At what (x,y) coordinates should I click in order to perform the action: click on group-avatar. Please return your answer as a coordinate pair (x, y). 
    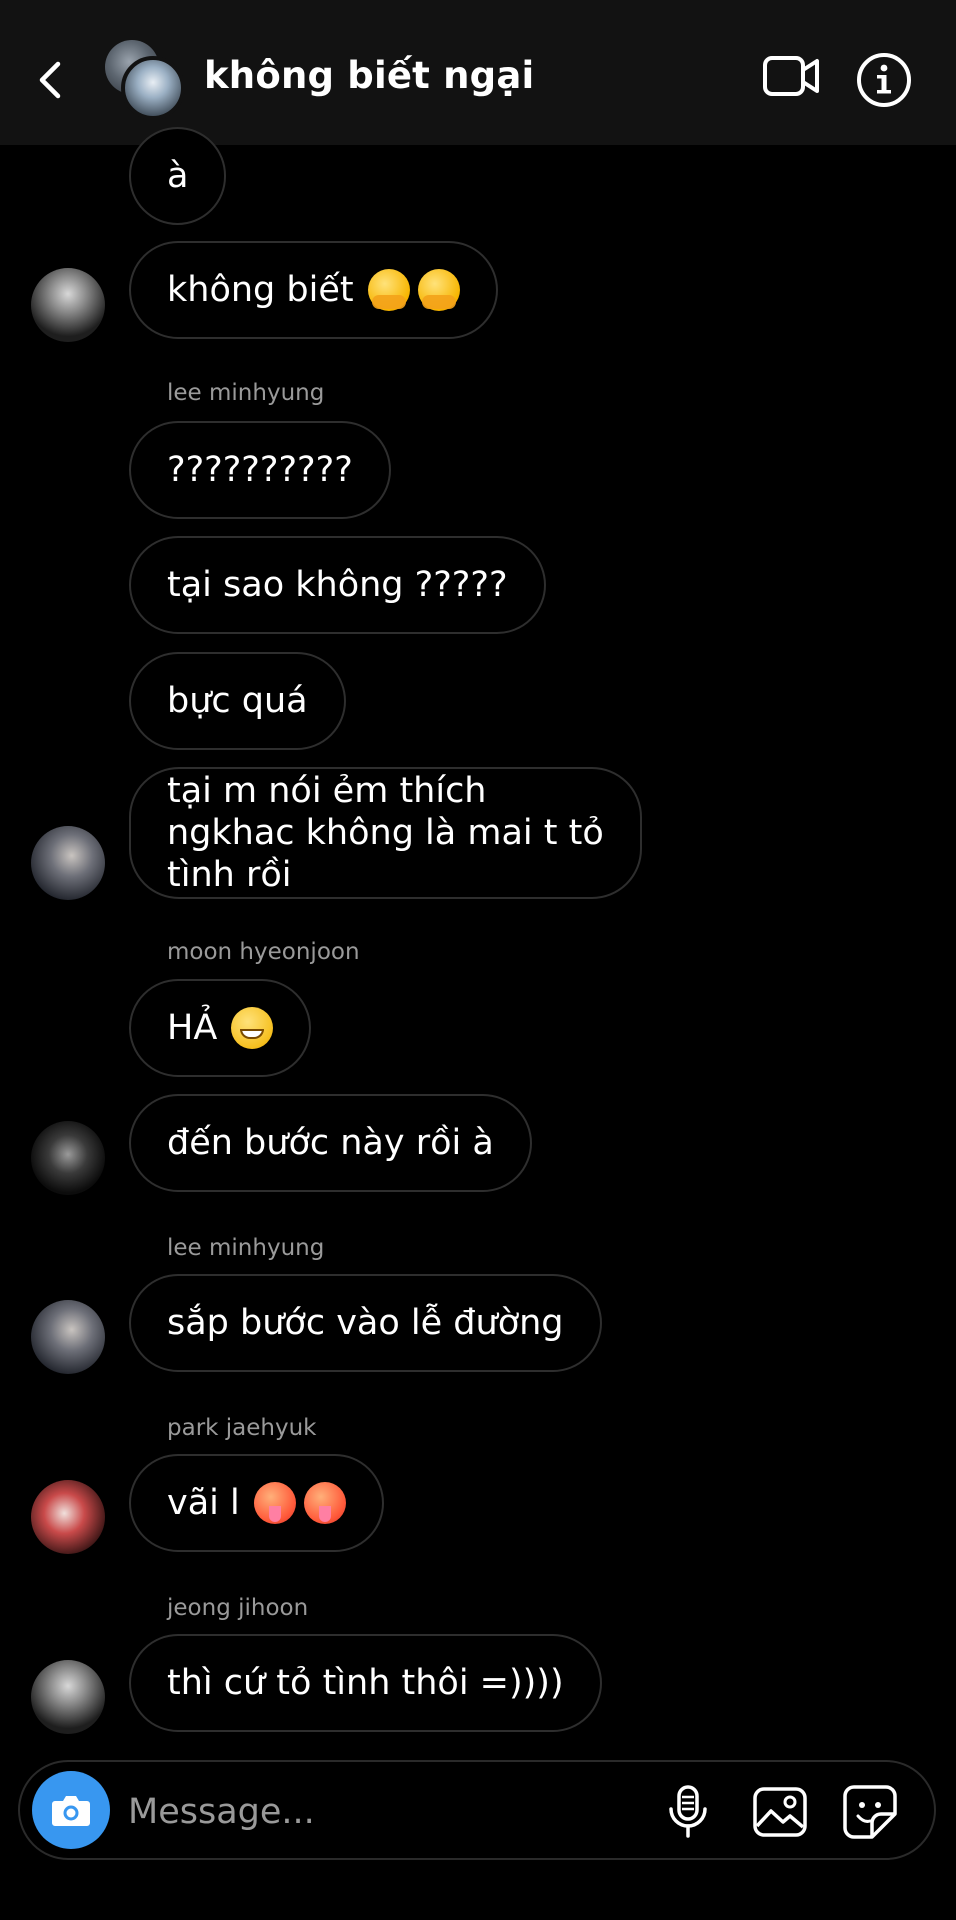
    Looking at the image, I should click on (145, 80).